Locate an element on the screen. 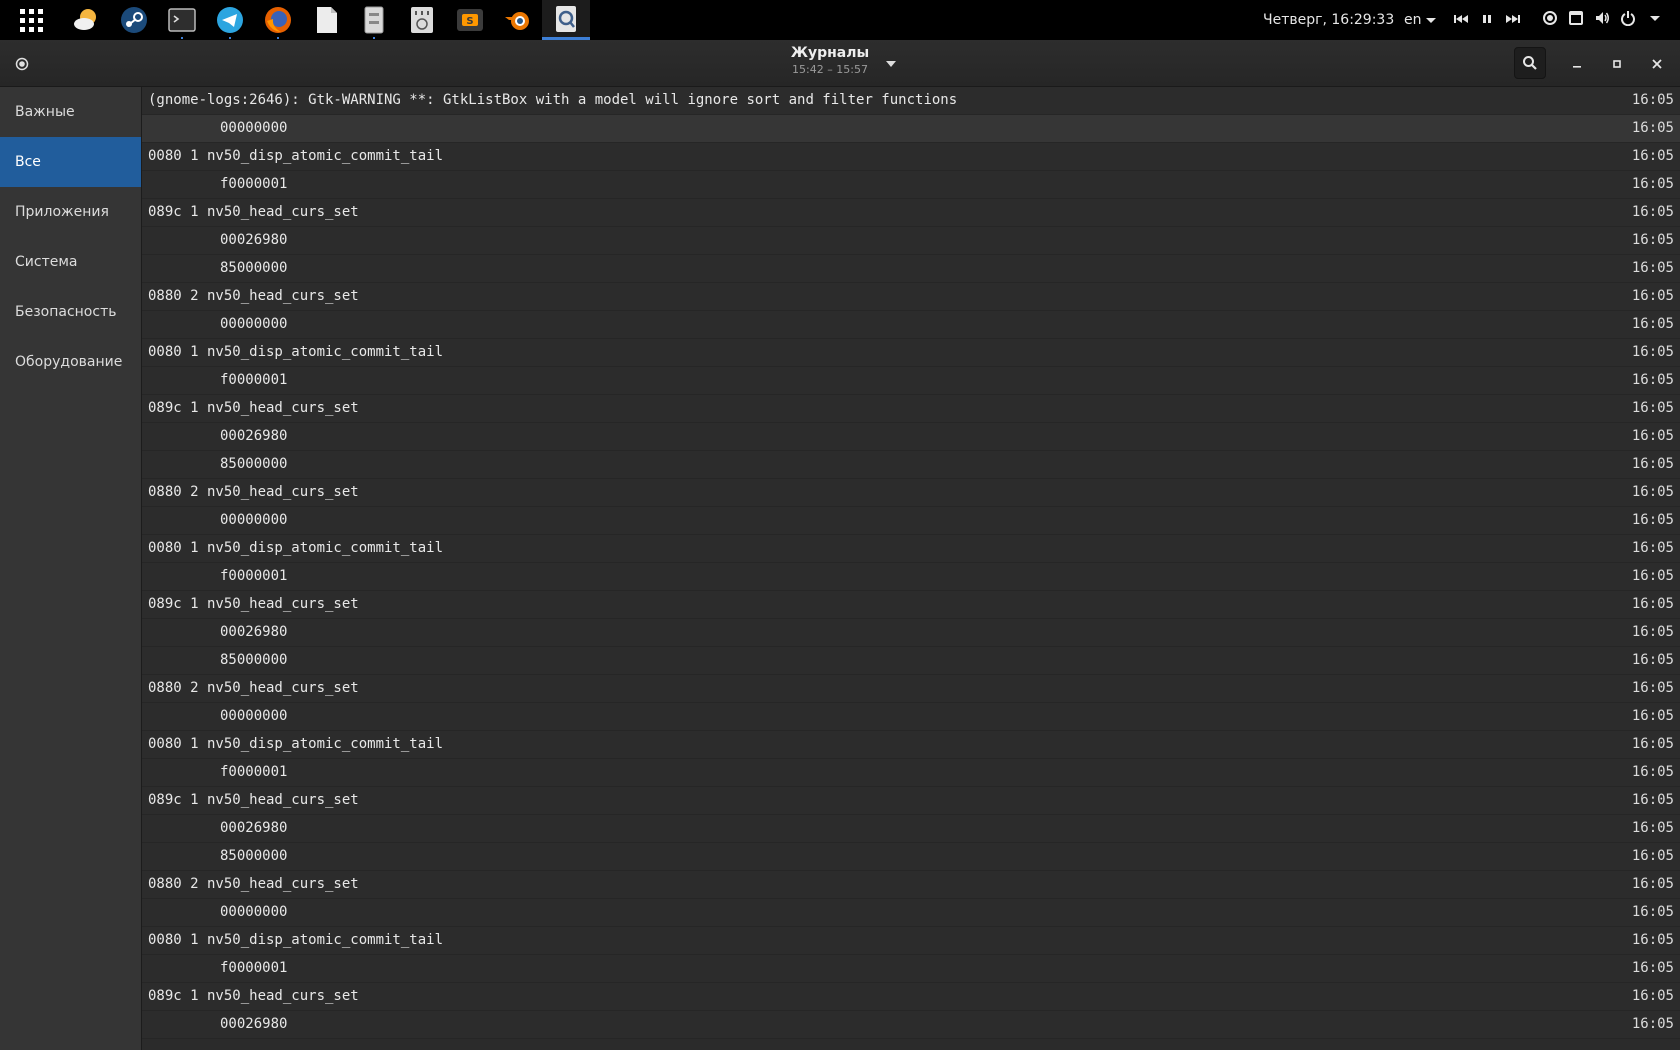 The height and width of the screenshot is (1050, 1680). system-menu is located at coordinates (1601, 18).